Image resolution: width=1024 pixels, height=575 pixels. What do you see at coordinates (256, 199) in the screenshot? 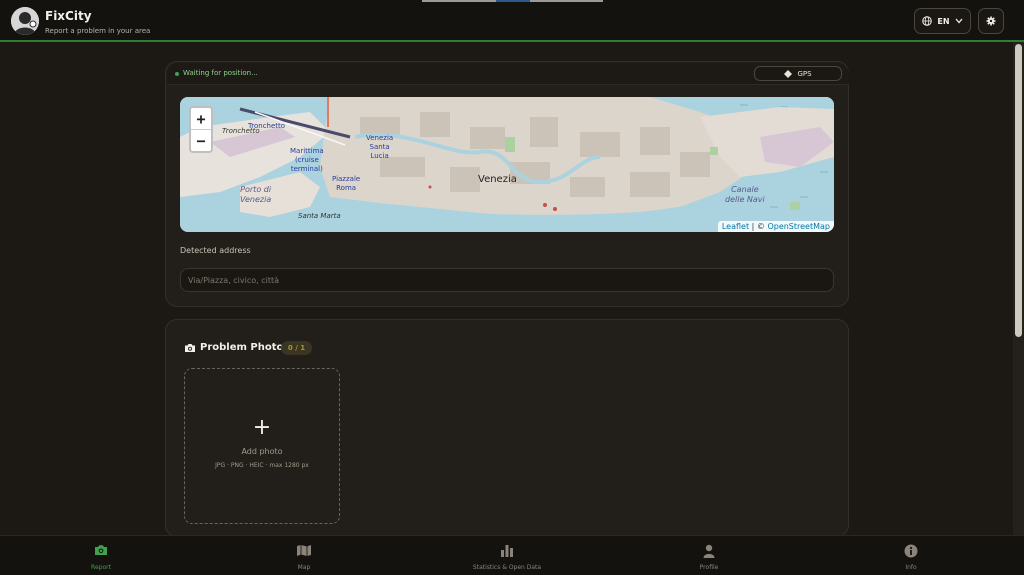
I see `map-label-porto-line-2: Venezia` at bounding box center [256, 199].